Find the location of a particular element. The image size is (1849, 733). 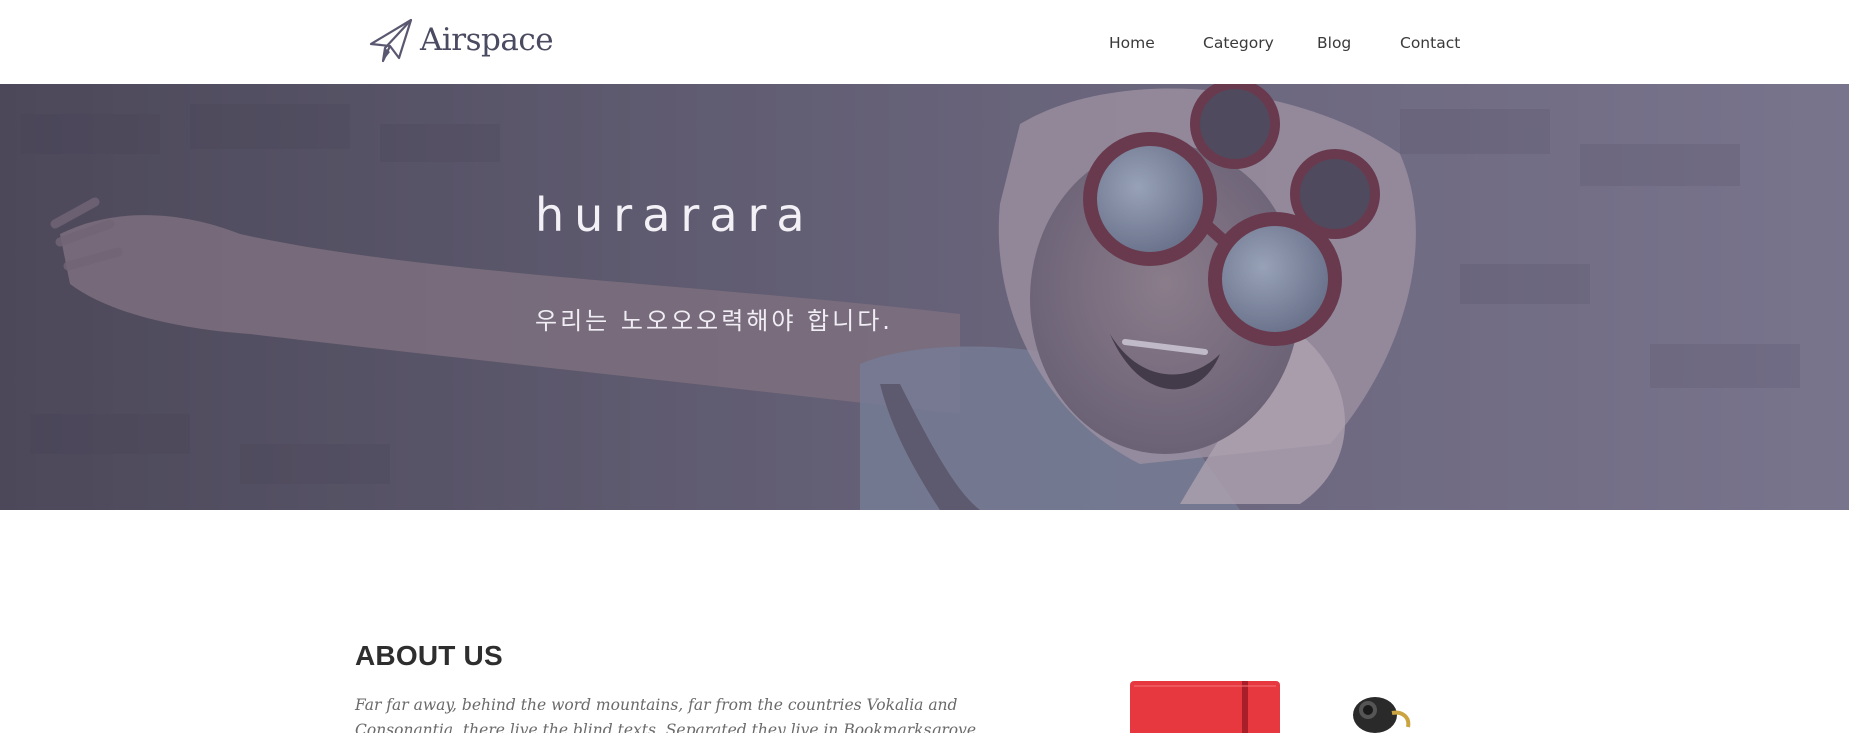

nav-home-link: Home is located at coordinates (1156, 43).